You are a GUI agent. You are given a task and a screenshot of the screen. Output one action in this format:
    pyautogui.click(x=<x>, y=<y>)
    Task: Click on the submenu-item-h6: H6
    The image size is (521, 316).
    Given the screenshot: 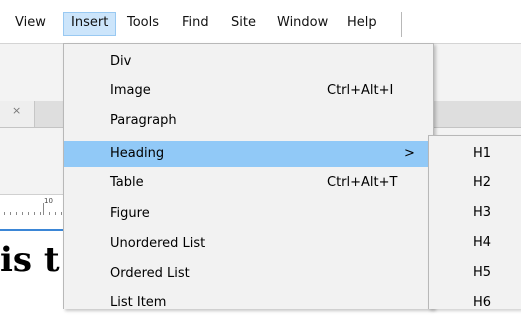 What is the action you would take?
    pyautogui.click(x=475, y=303)
    